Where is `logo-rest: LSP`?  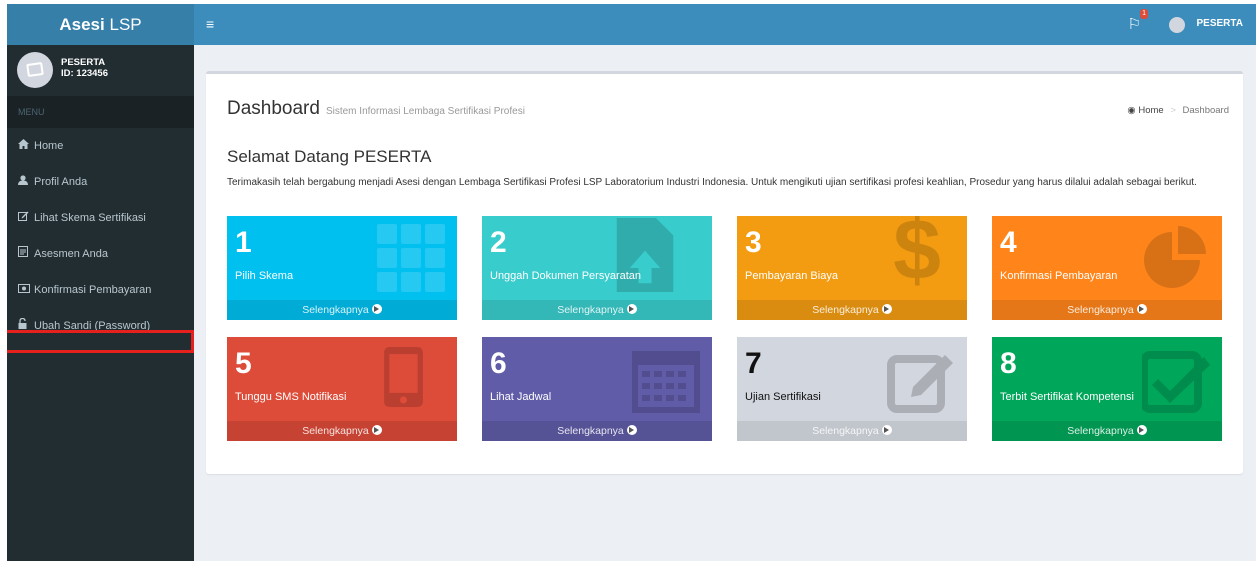
logo-rest: LSP is located at coordinates (125, 24).